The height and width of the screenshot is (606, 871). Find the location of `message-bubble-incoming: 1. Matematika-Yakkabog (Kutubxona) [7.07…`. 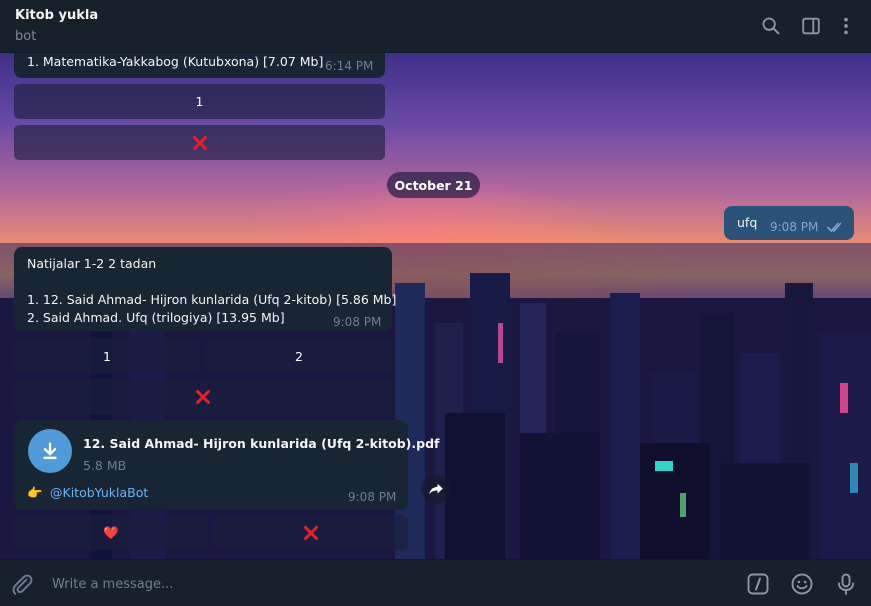

message-bubble-incoming: 1. Matematika-Yakkabog (Kutubxona) [7.07… is located at coordinates (199, 65).